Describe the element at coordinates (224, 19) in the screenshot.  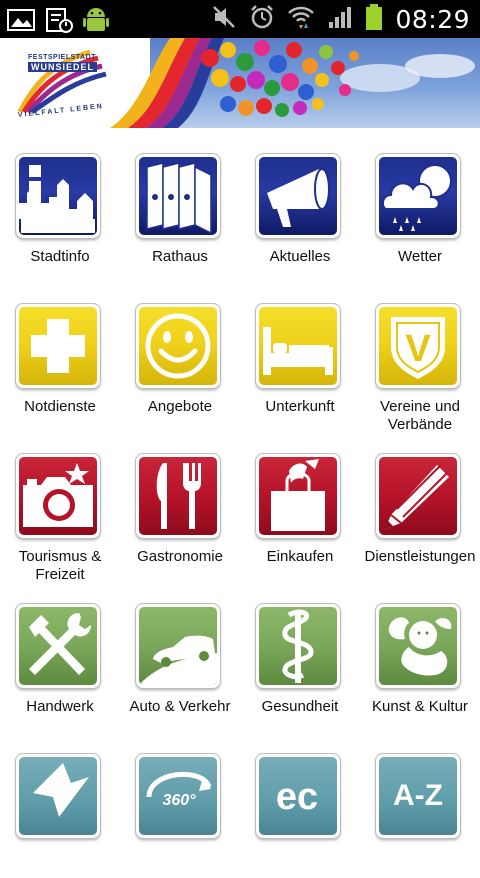
I see `mute-icon` at that location.